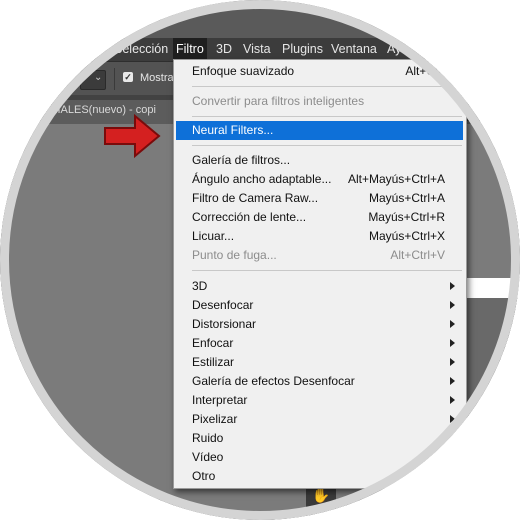  Describe the element at coordinates (243, 71) in the screenshot. I see `menu-item-label: Enfoque suavizado` at that location.